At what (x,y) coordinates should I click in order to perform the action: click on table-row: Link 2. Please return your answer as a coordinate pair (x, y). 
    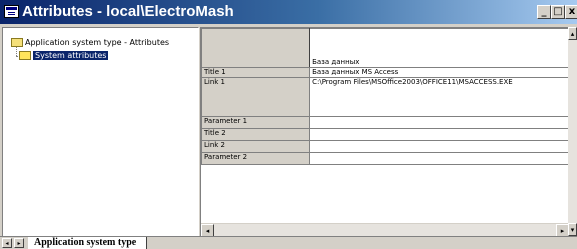
    Looking at the image, I should click on (384, 146).